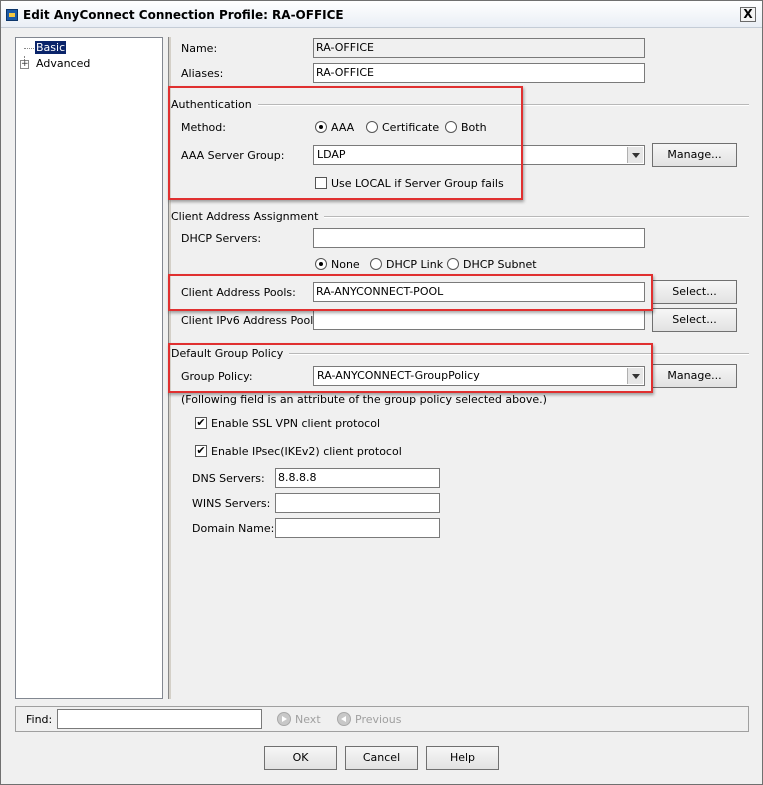 This screenshot has height=785, width=763. Describe the element at coordinates (500, 264) in the screenshot. I see `dhcp-subnet-label: DHCP Subnet` at that location.